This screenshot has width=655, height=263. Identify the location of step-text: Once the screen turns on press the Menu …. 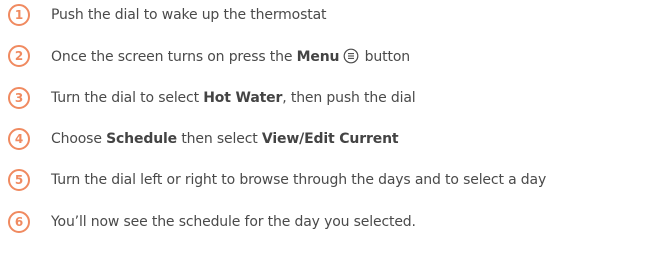
(230, 56).